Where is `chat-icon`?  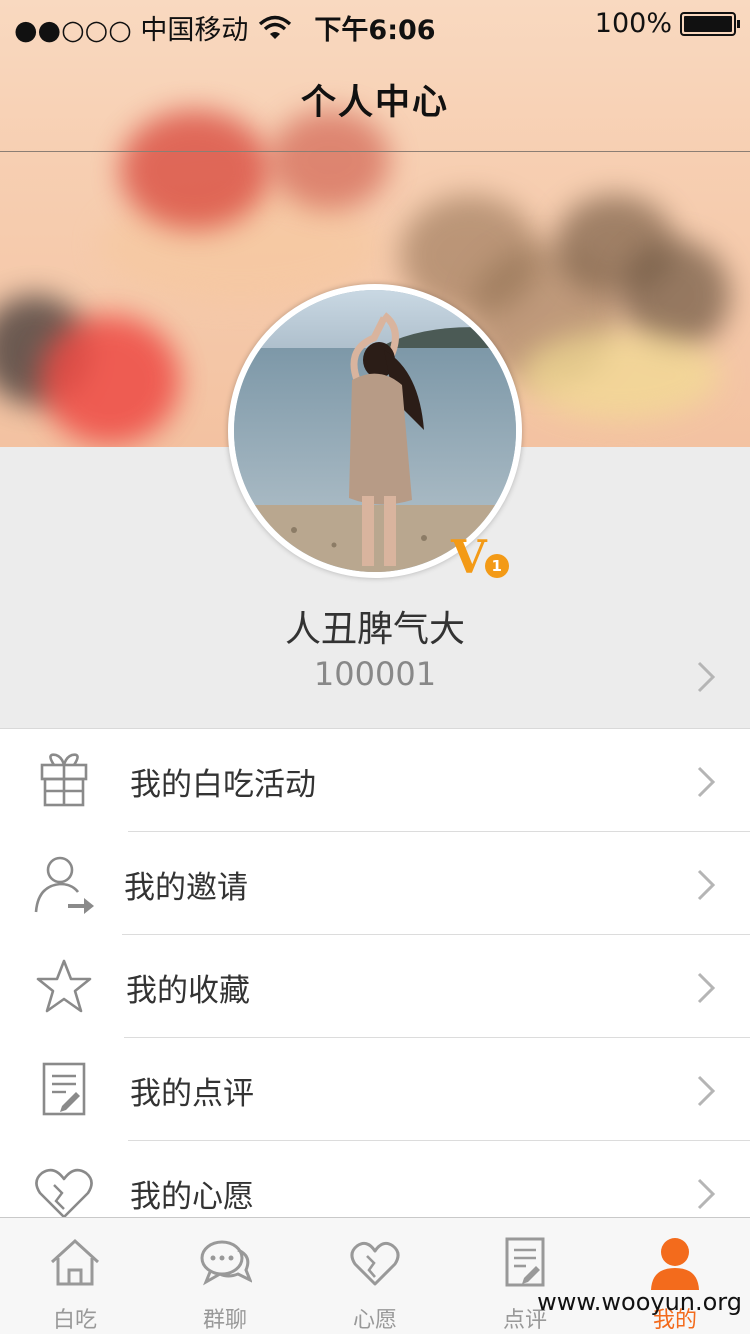 chat-icon is located at coordinates (226, 1263).